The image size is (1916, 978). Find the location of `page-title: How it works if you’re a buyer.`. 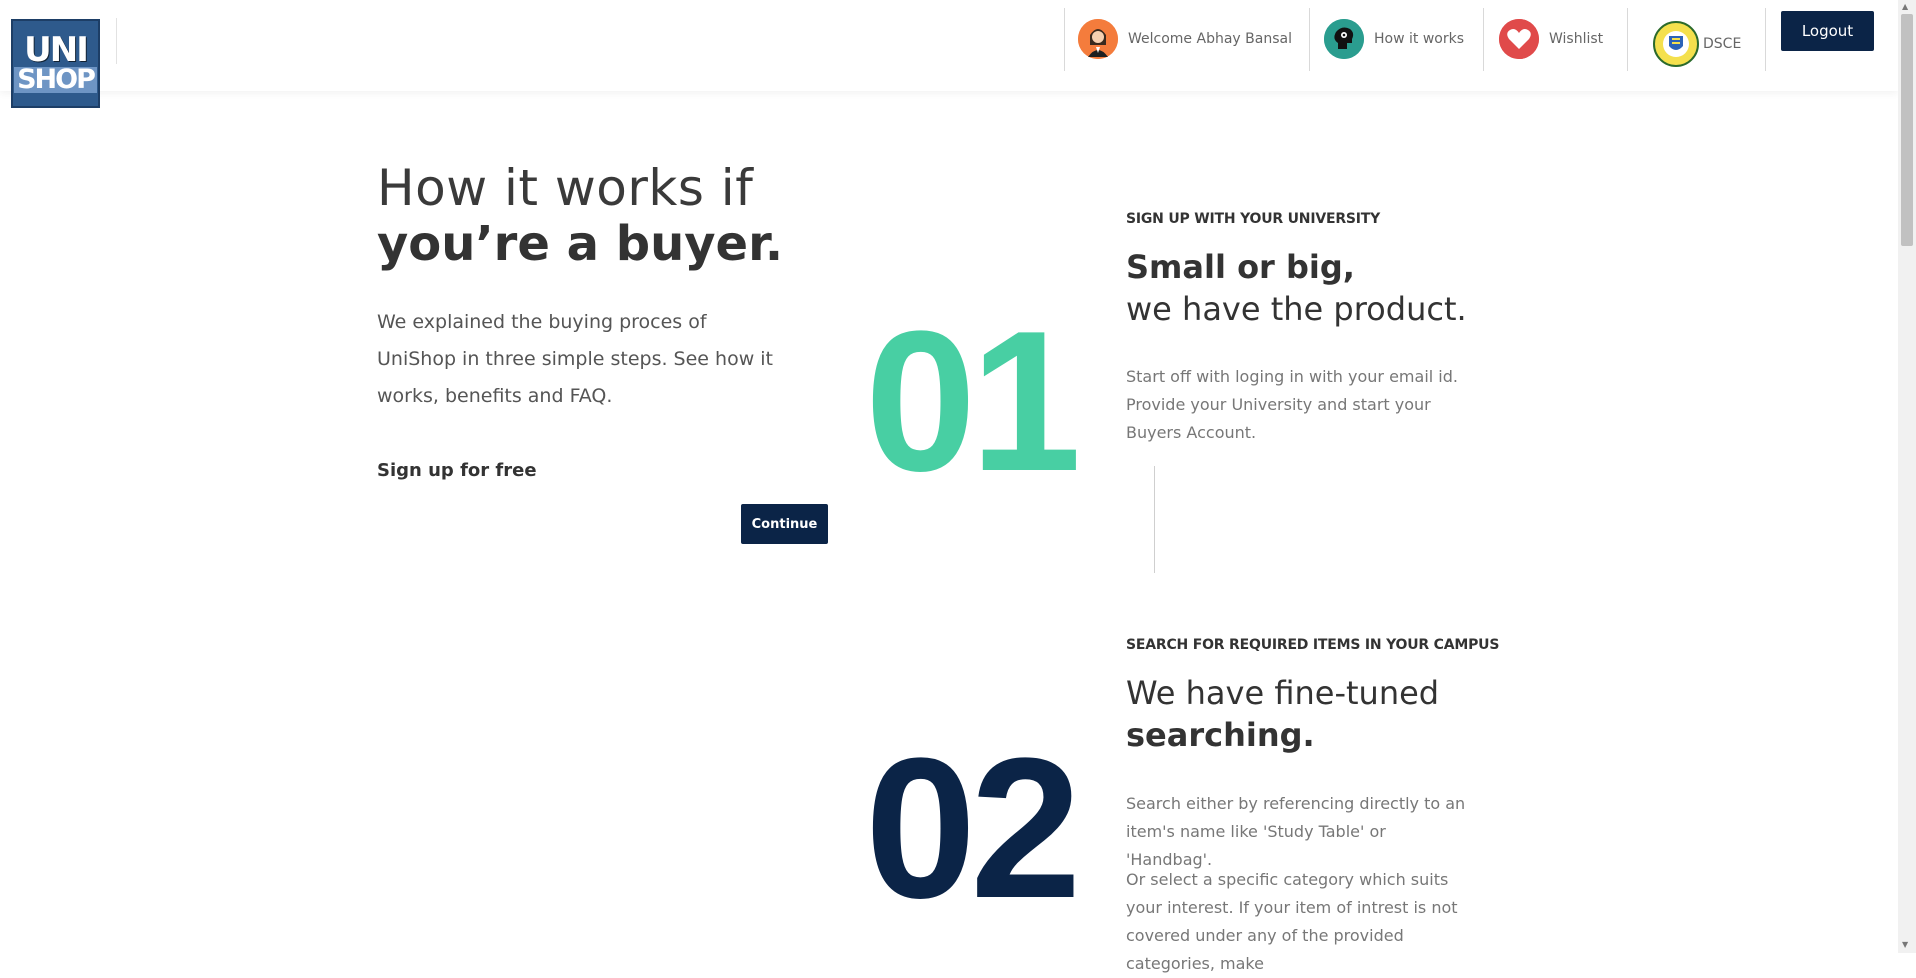

page-title: How it works if you’re a buyer. is located at coordinates (580, 216).